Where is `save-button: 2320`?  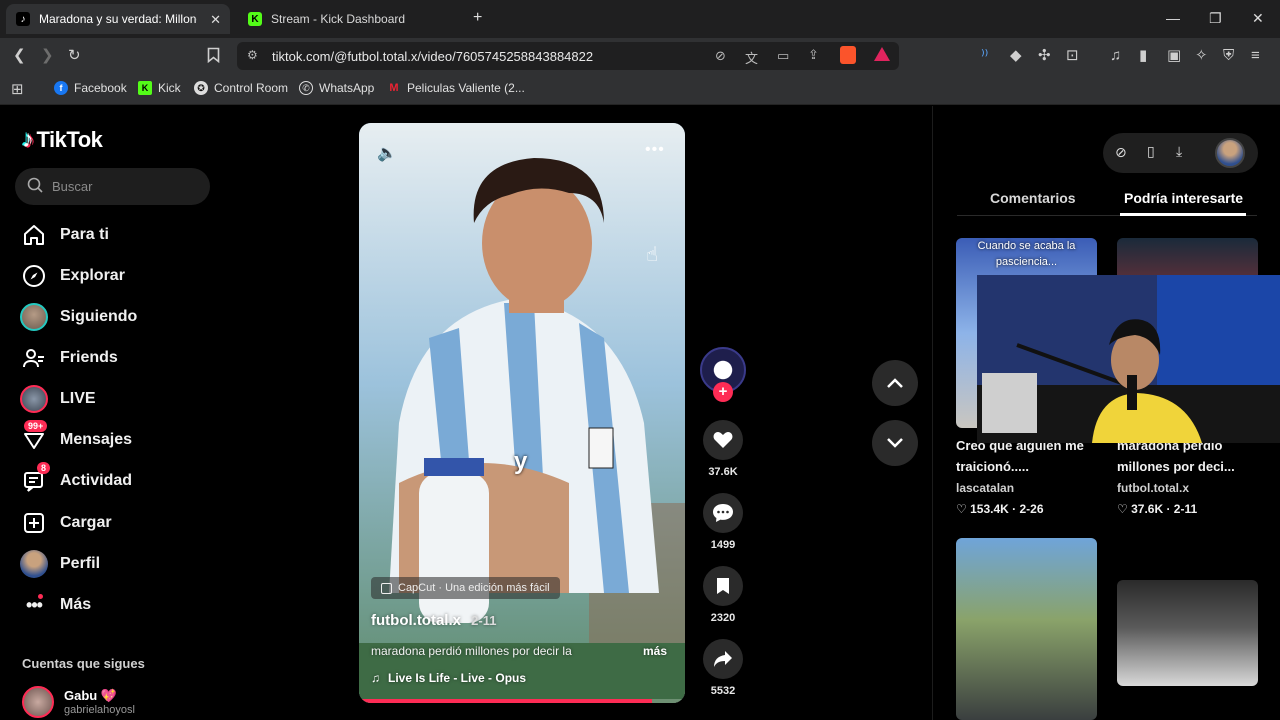
save-button: 2320 is located at coordinates (723, 595).